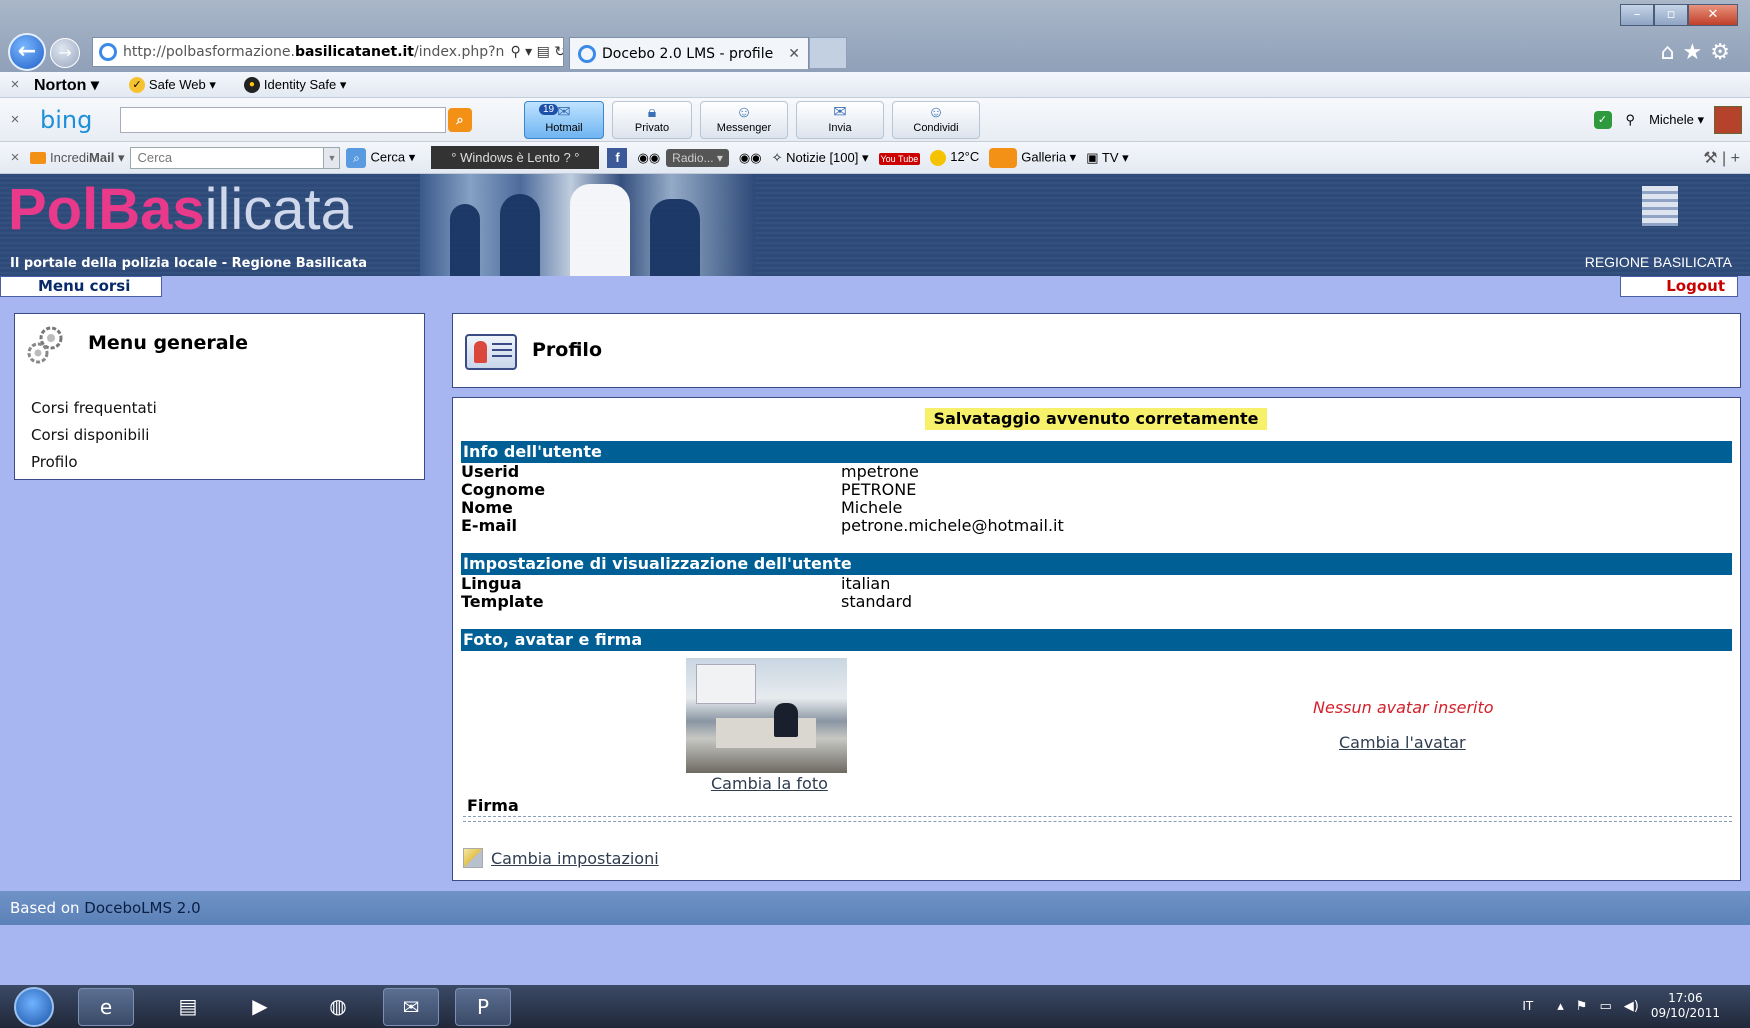 This screenshot has height=1028, width=1750. Describe the element at coordinates (81, 286) in the screenshot. I see `menu-corsi-link: Menu corsi` at that location.